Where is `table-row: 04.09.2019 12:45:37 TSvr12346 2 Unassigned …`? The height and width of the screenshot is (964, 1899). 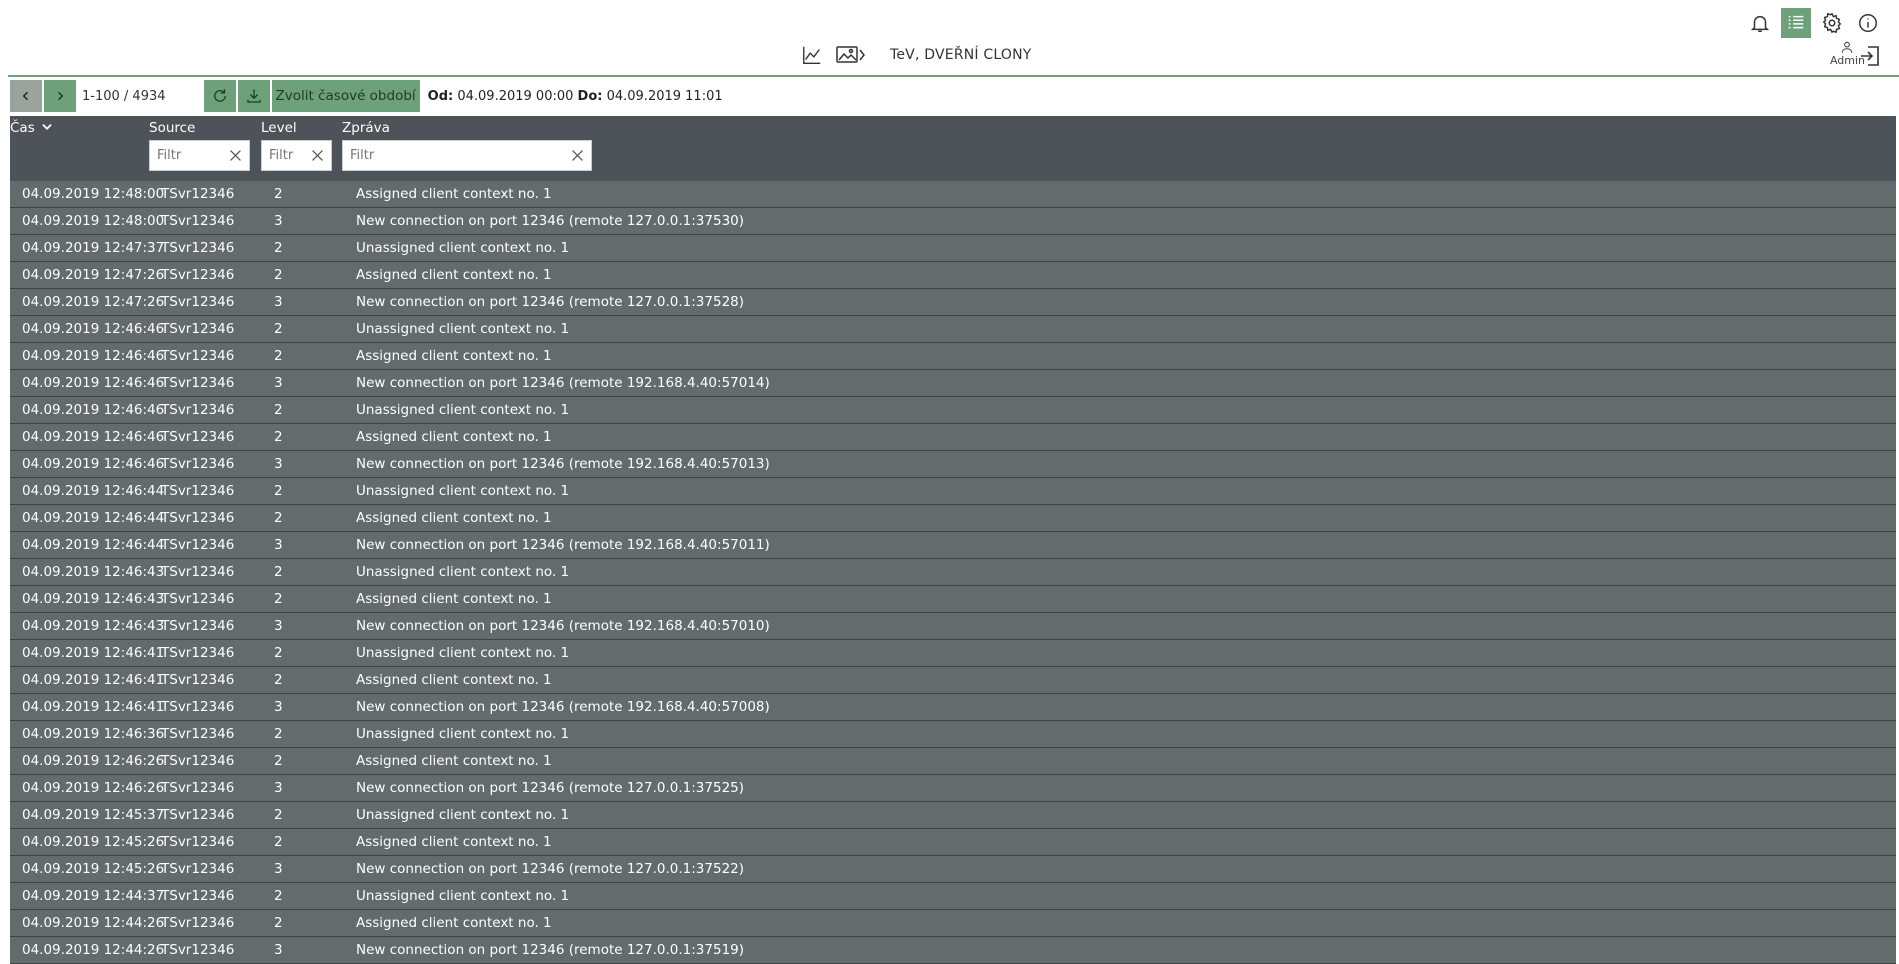
table-row: 04.09.2019 12:45:37 TSvr12346 2 Unassigned … is located at coordinates (953, 815).